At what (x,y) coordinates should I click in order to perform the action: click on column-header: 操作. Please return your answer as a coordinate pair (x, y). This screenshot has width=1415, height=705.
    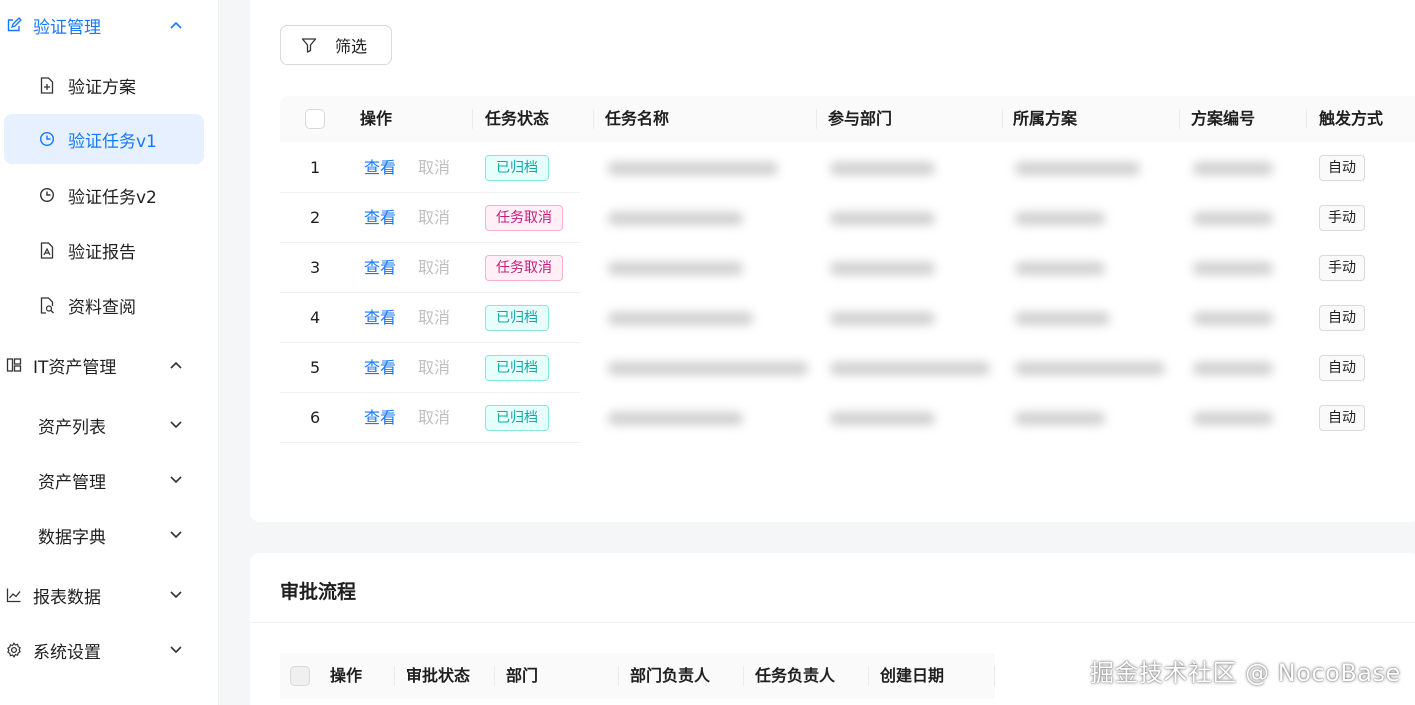
    Looking at the image, I should click on (346, 675).